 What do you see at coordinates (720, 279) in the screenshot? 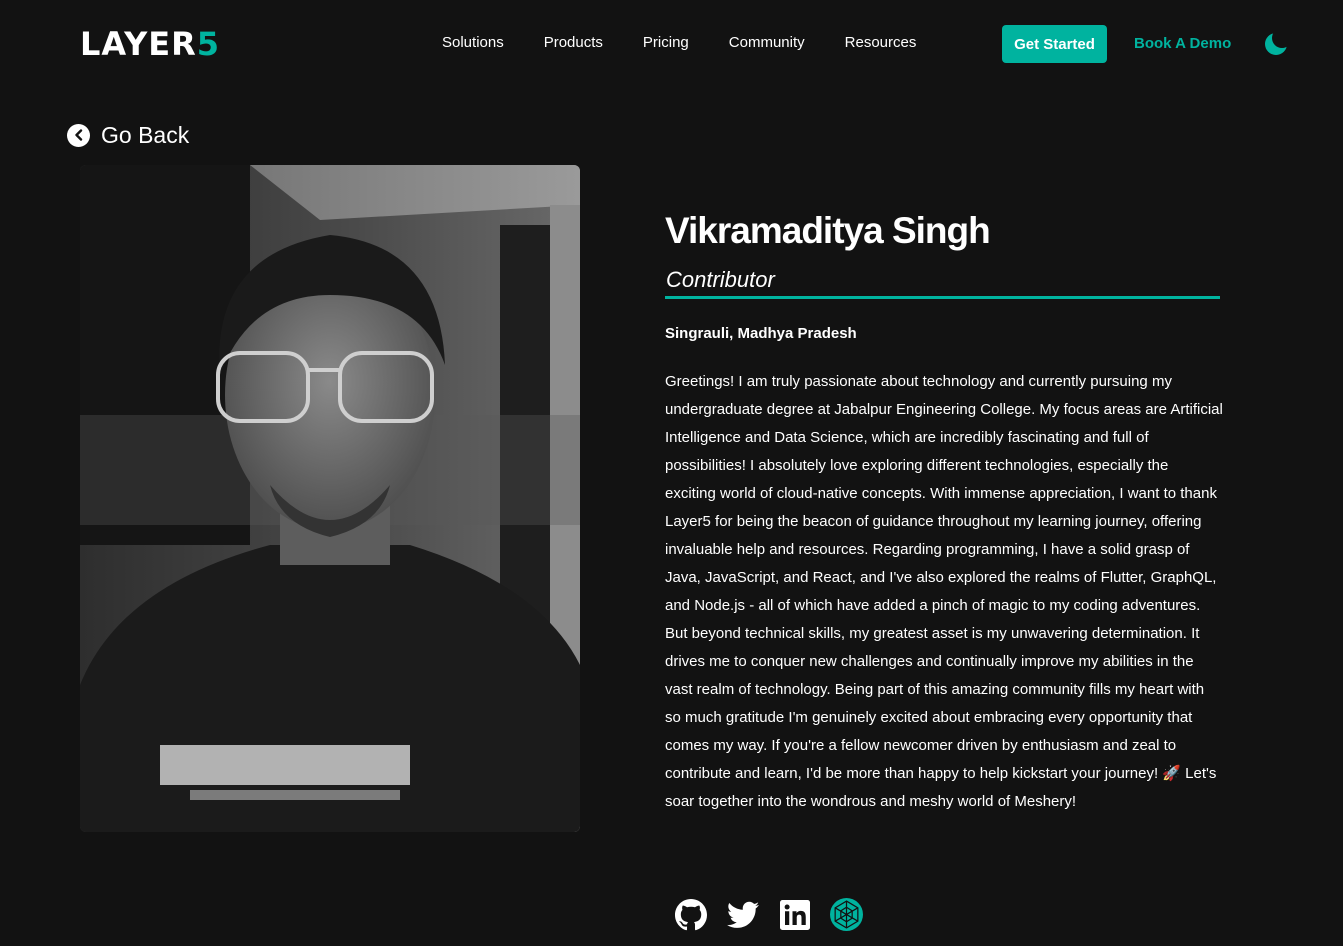
I see `profile-role: Contributor` at bounding box center [720, 279].